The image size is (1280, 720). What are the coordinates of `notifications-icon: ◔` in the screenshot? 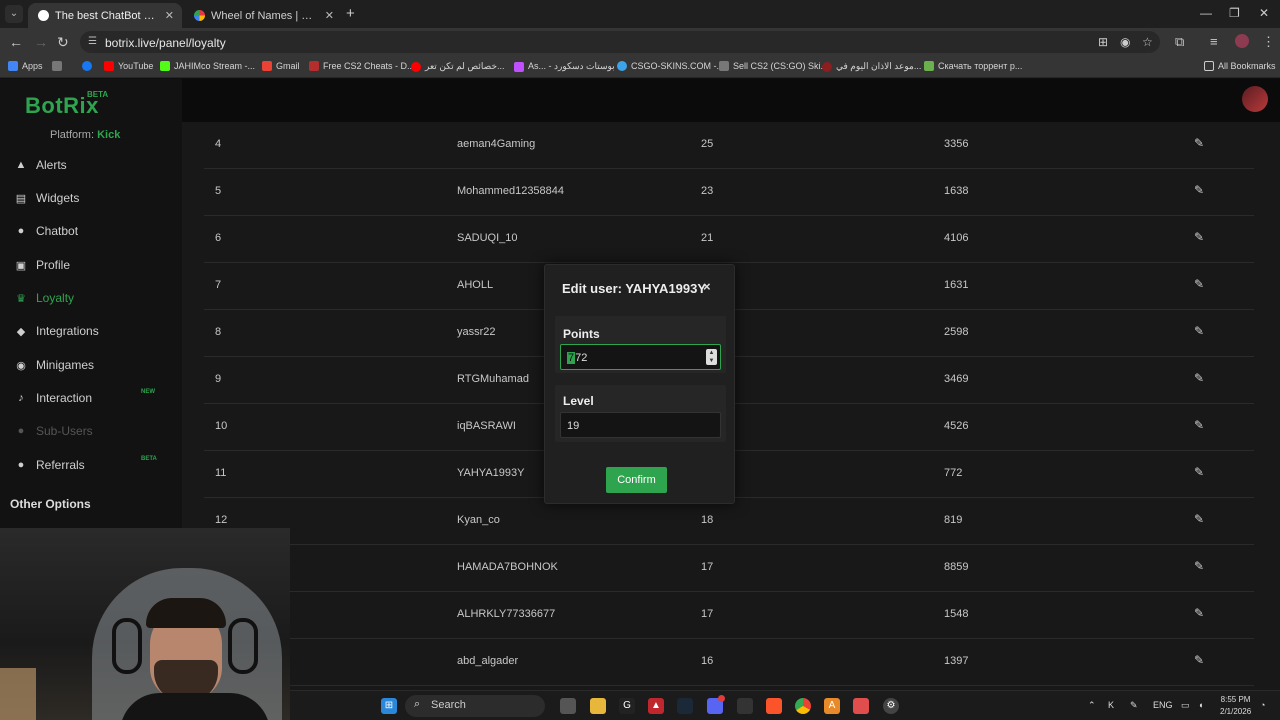 It's located at (1262, 705).